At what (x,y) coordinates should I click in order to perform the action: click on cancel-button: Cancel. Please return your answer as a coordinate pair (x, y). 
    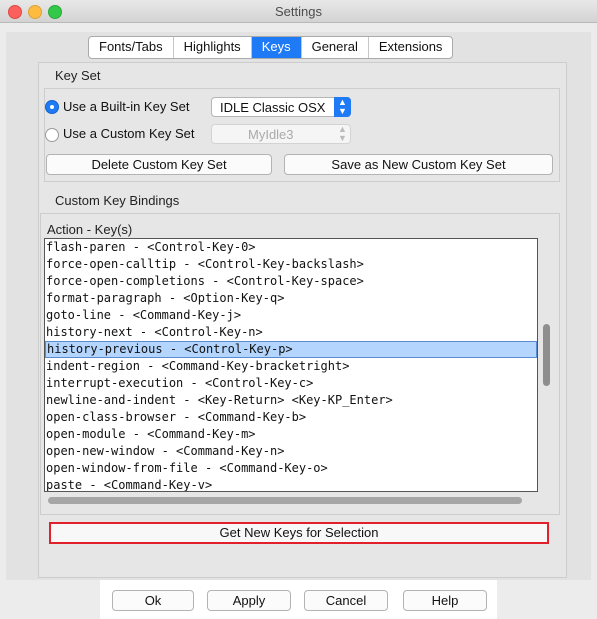
    Looking at the image, I should click on (346, 600).